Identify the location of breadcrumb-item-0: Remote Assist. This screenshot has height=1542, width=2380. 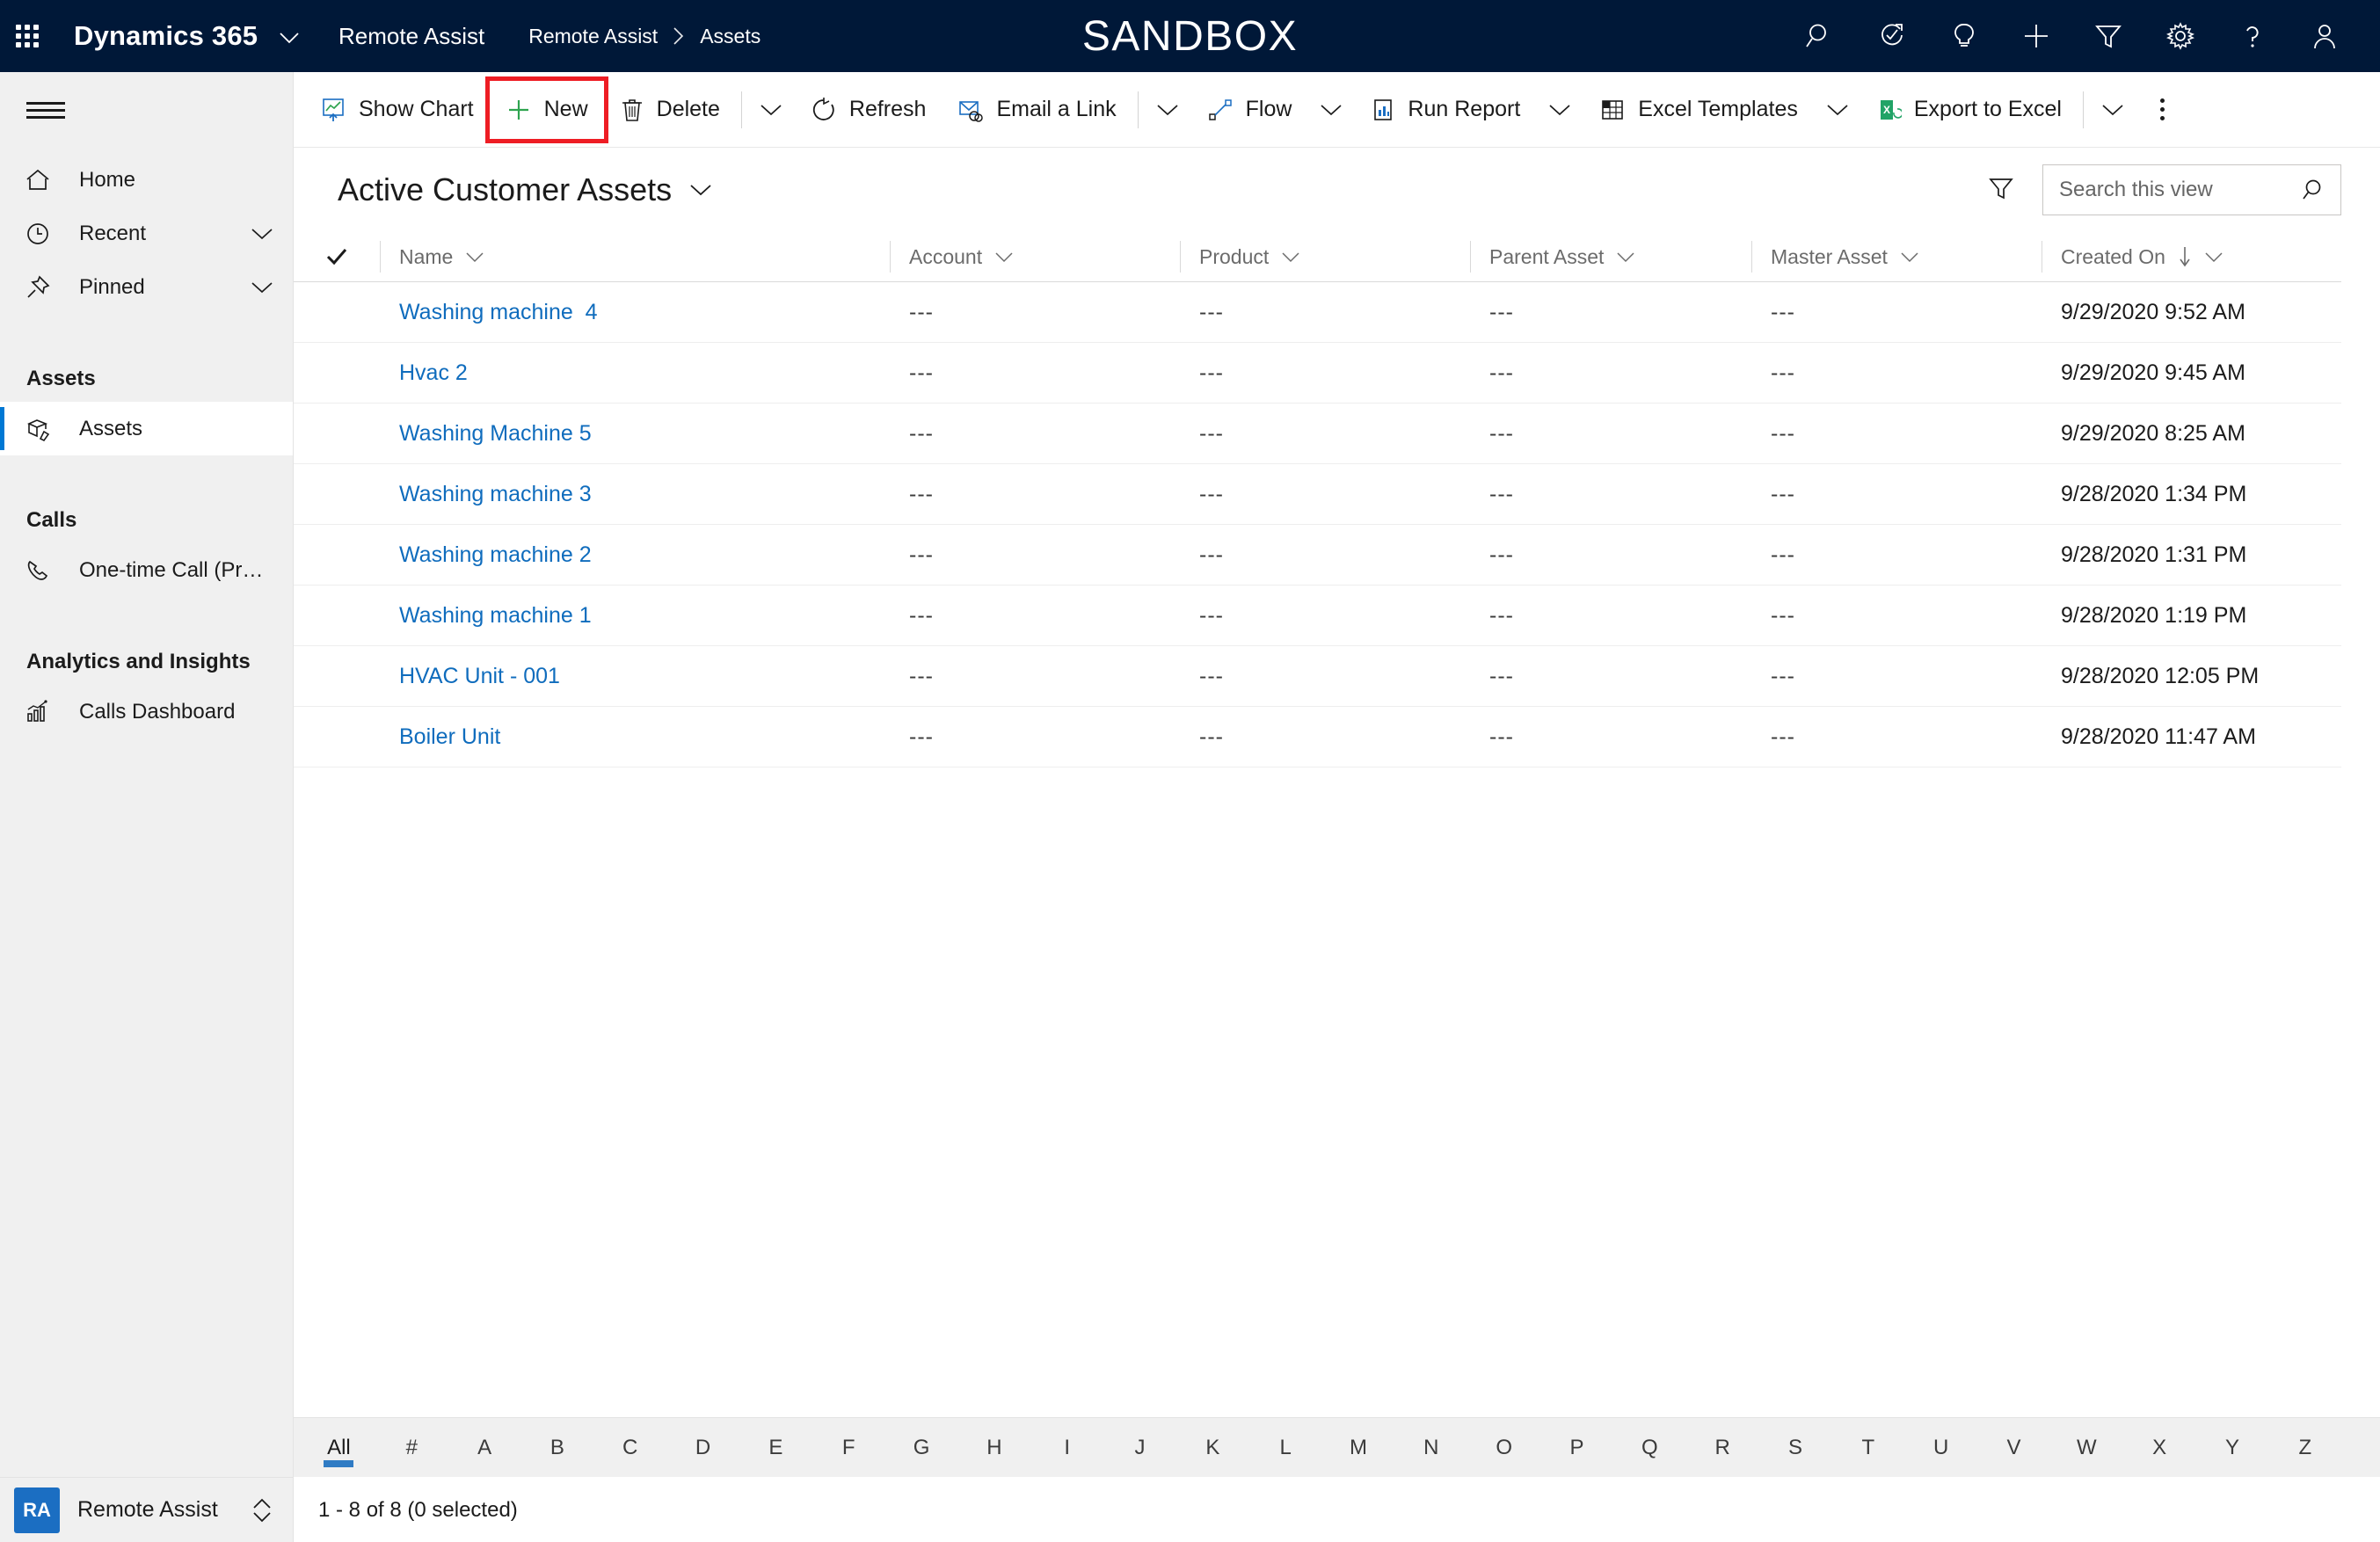
(593, 36).